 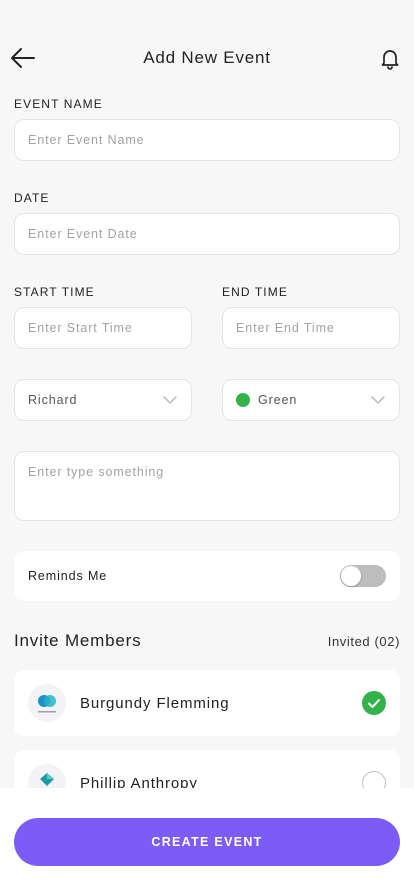 I want to click on member-selected-checkbox, so click(x=374, y=703).